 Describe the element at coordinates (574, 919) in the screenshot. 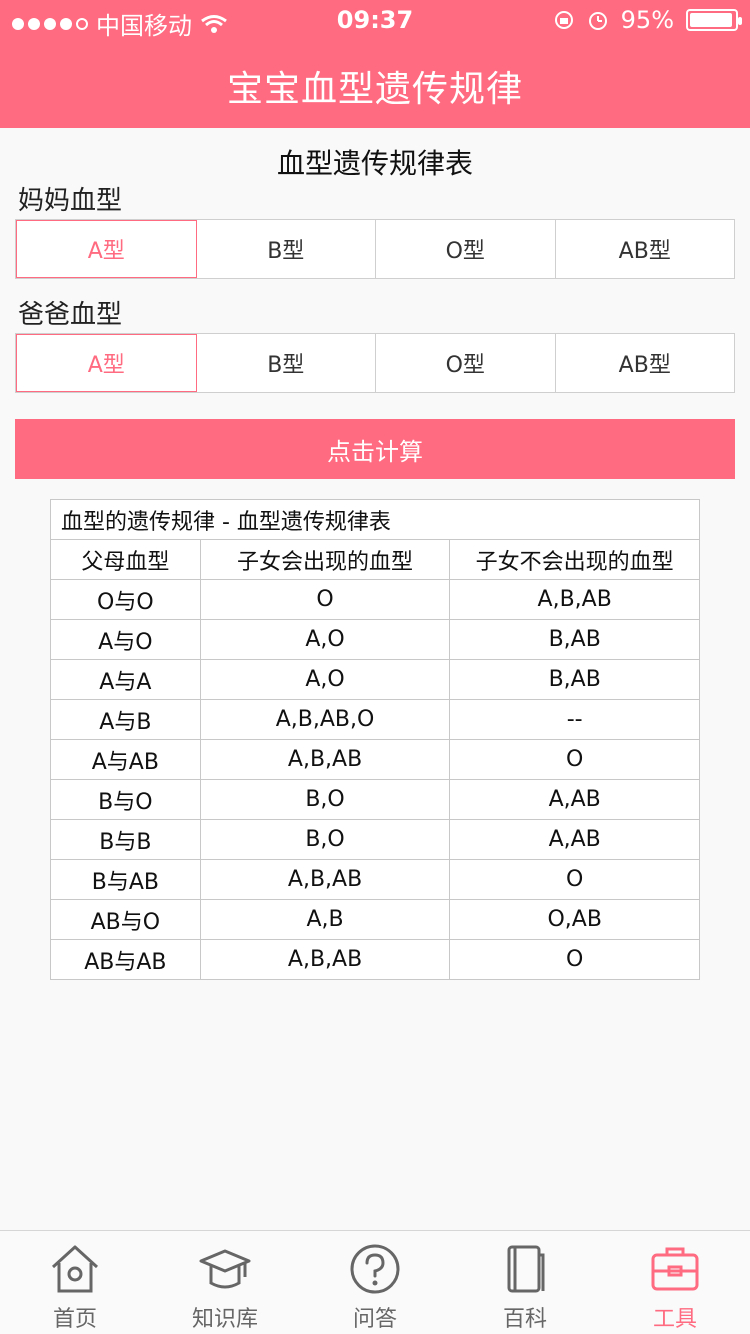

I see `table-cell: O,AB` at that location.